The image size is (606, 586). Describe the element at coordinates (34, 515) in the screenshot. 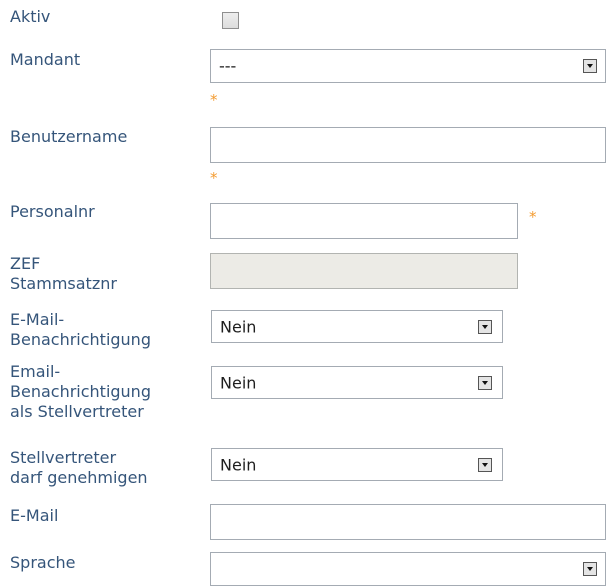

I see `label-email: E-Mail` at that location.